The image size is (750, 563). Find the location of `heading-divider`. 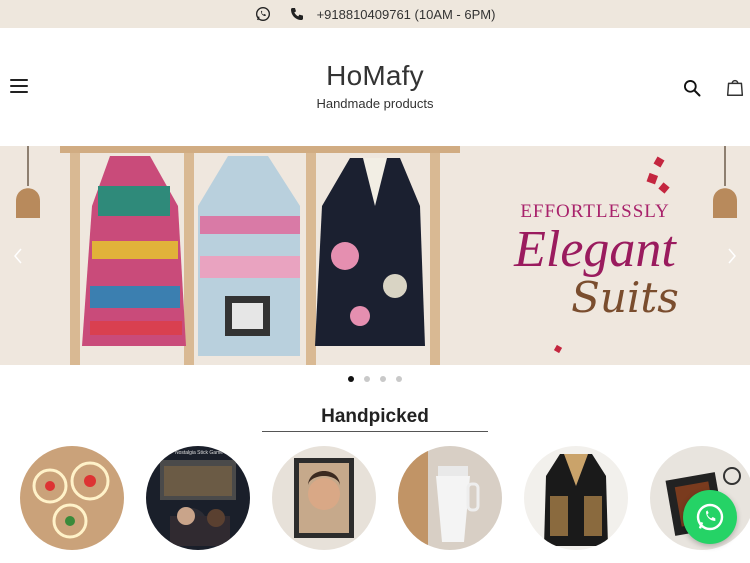

heading-divider is located at coordinates (375, 431).